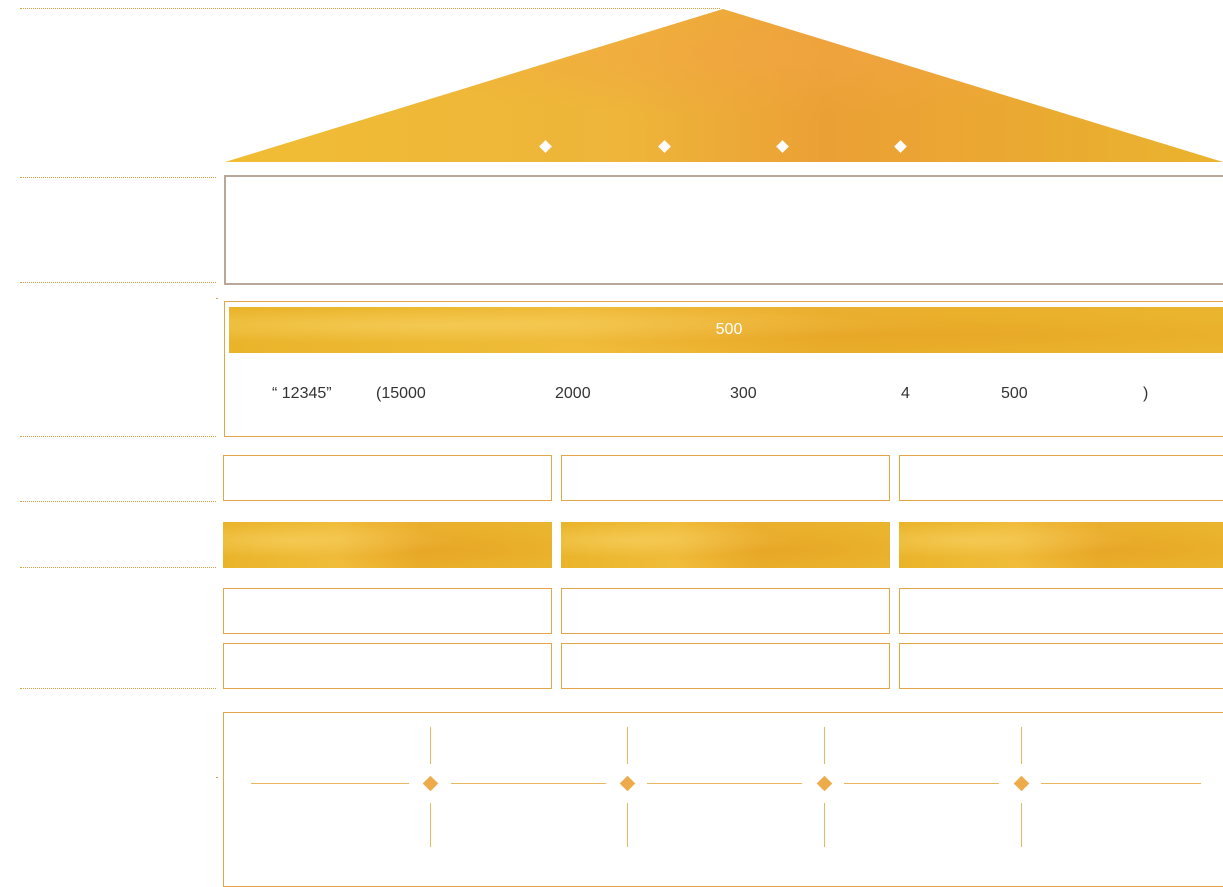  Describe the element at coordinates (302, 393) in the screenshot. I see `code-text: “ 12345”` at that location.